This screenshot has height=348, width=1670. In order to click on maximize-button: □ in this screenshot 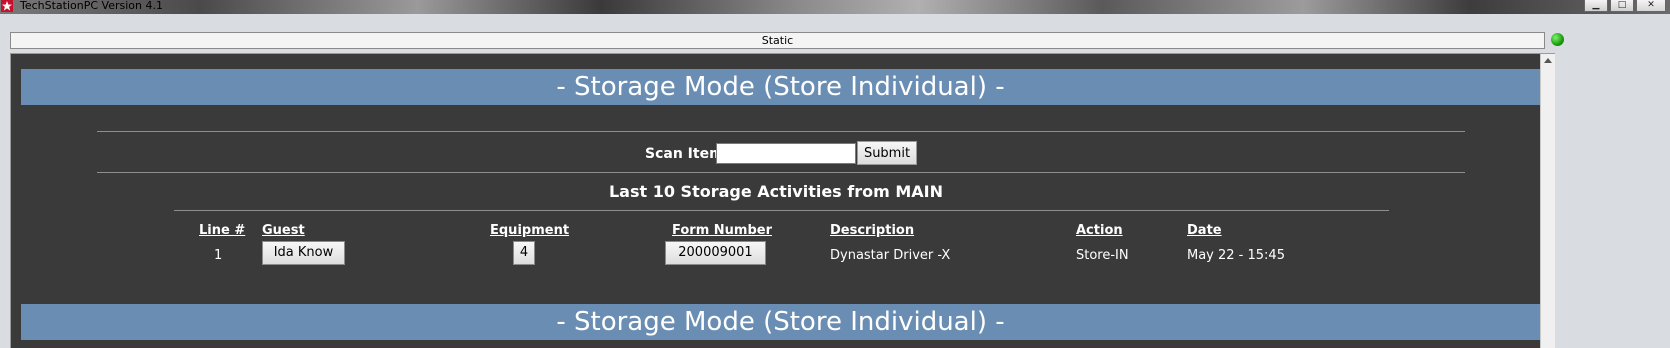, I will do `click(1622, 6)`.